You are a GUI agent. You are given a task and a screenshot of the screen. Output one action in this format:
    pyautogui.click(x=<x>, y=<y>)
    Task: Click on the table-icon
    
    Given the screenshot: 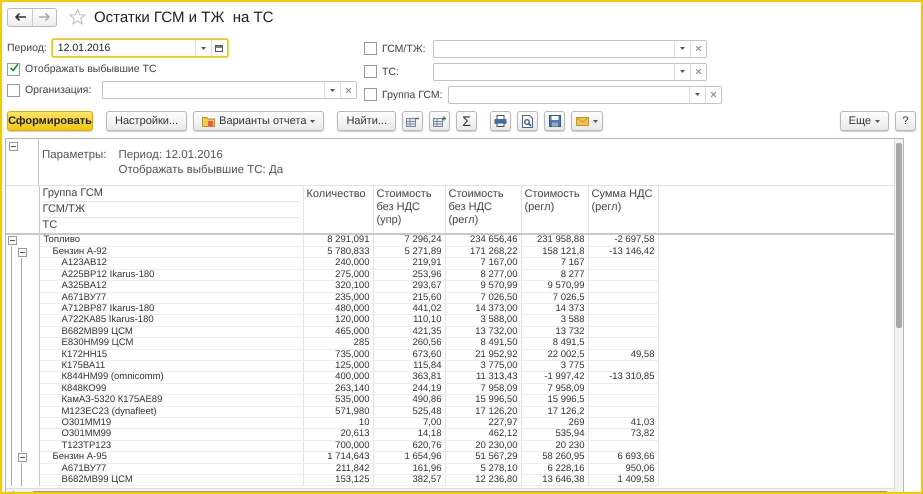 What is the action you would take?
    pyautogui.click(x=439, y=121)
    